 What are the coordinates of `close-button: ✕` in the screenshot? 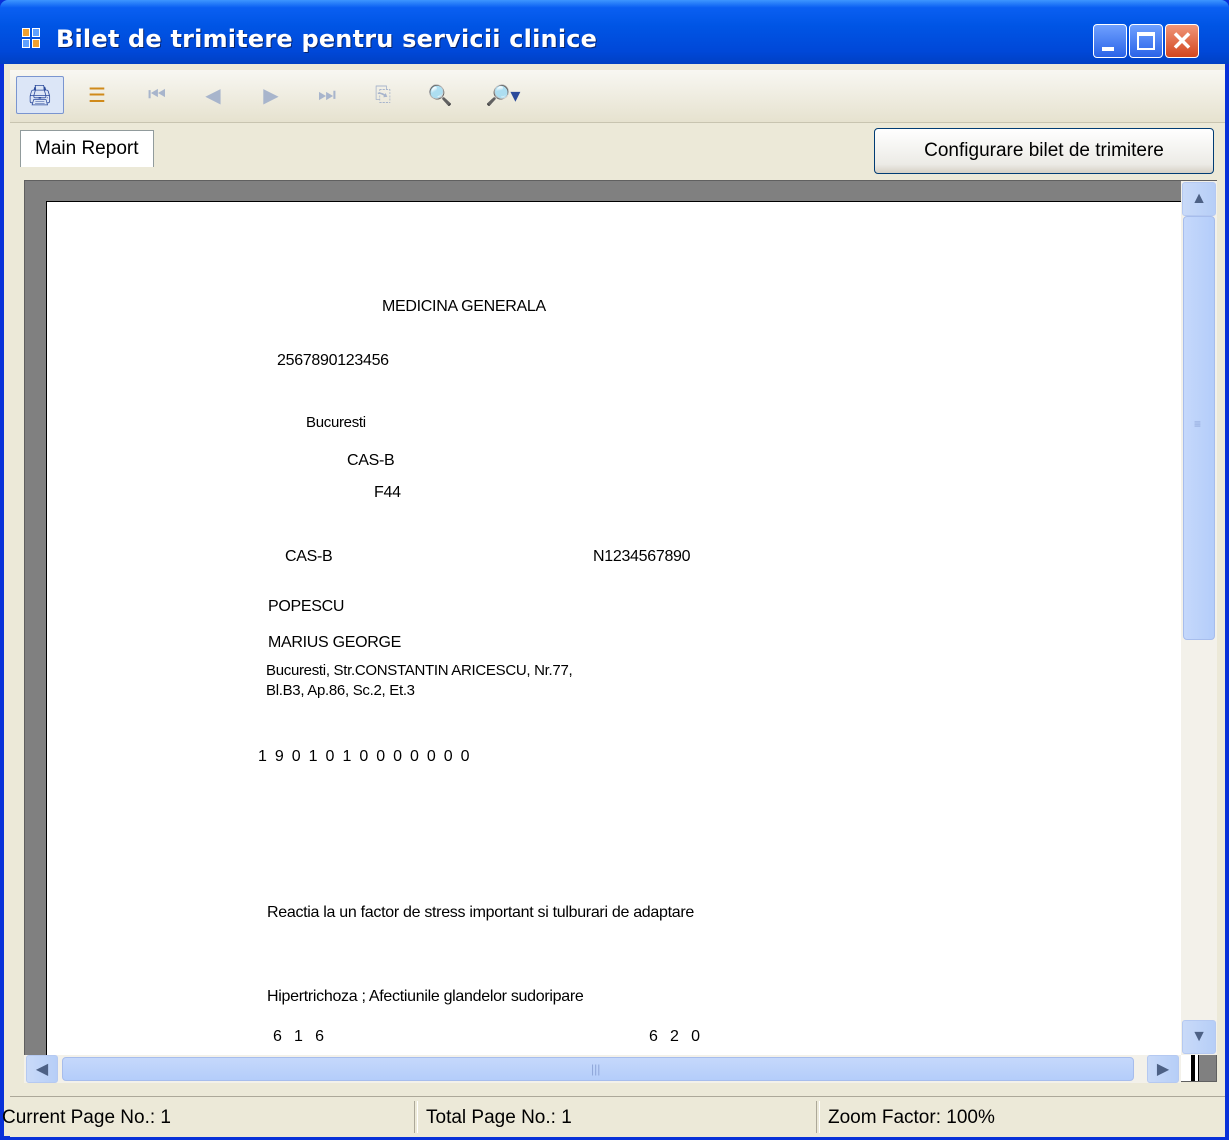 It's located at (1182, 41).